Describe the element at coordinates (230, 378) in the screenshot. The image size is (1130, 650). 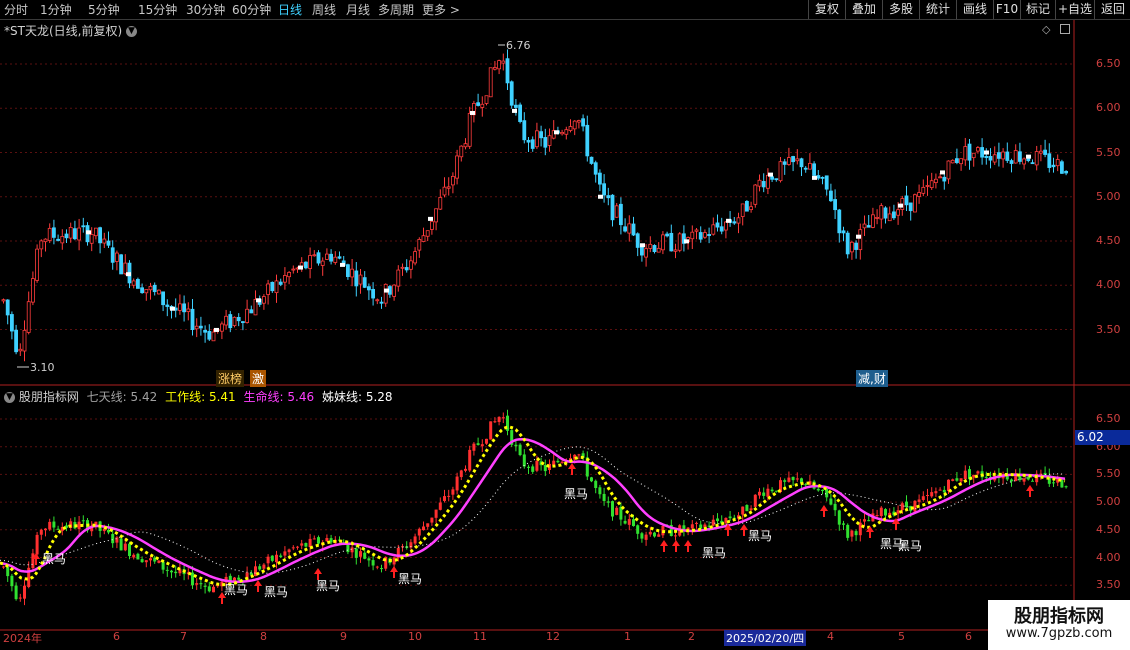
I see `limit-up-badge: 涨榜` at that location.